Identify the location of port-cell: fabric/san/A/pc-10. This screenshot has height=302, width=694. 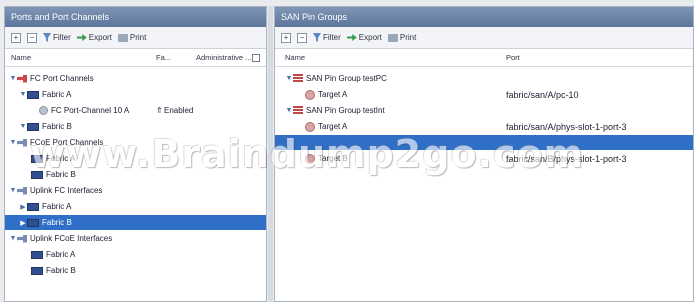
(542, 94).